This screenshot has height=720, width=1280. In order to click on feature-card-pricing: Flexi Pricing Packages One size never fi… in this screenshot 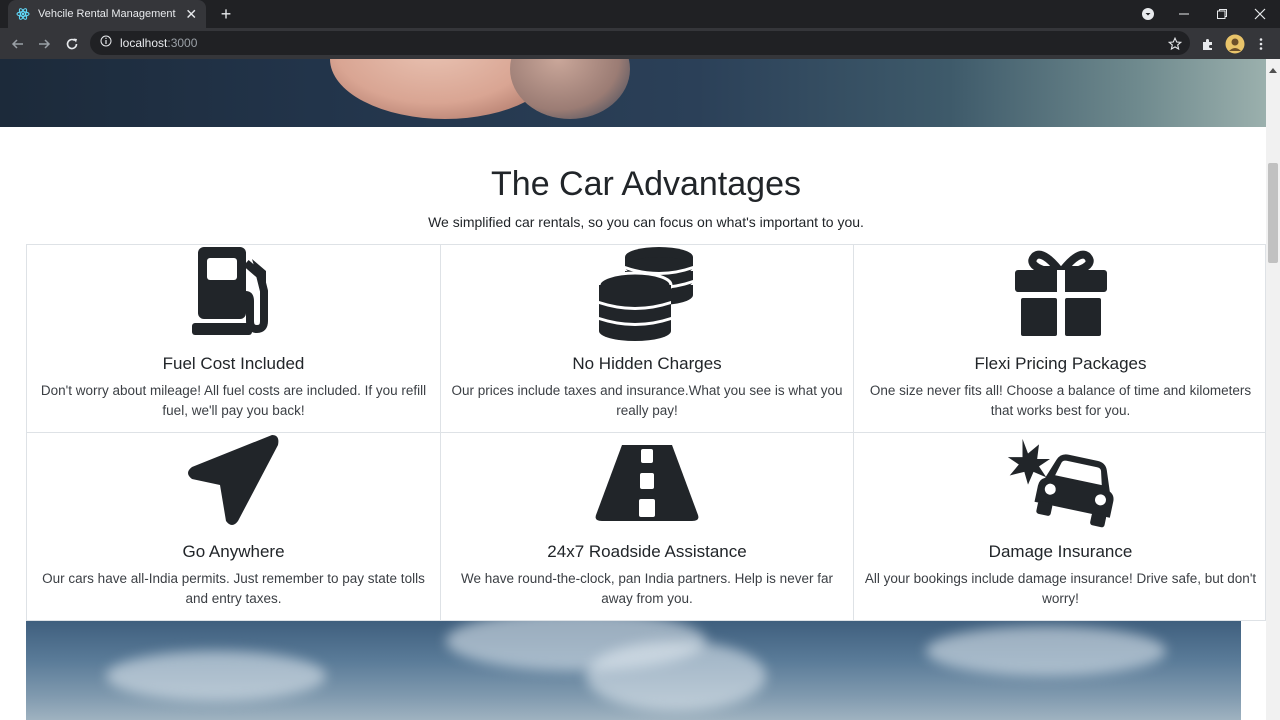, I will do `click(1060, 339)`.